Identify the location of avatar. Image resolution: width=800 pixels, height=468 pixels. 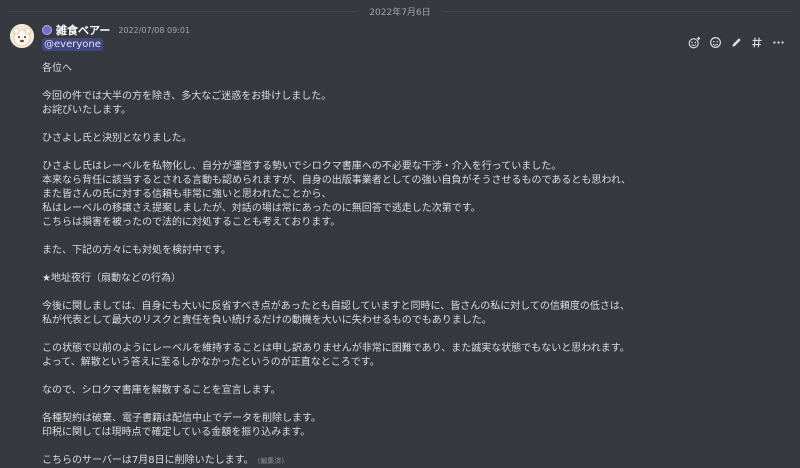
(22, 36).